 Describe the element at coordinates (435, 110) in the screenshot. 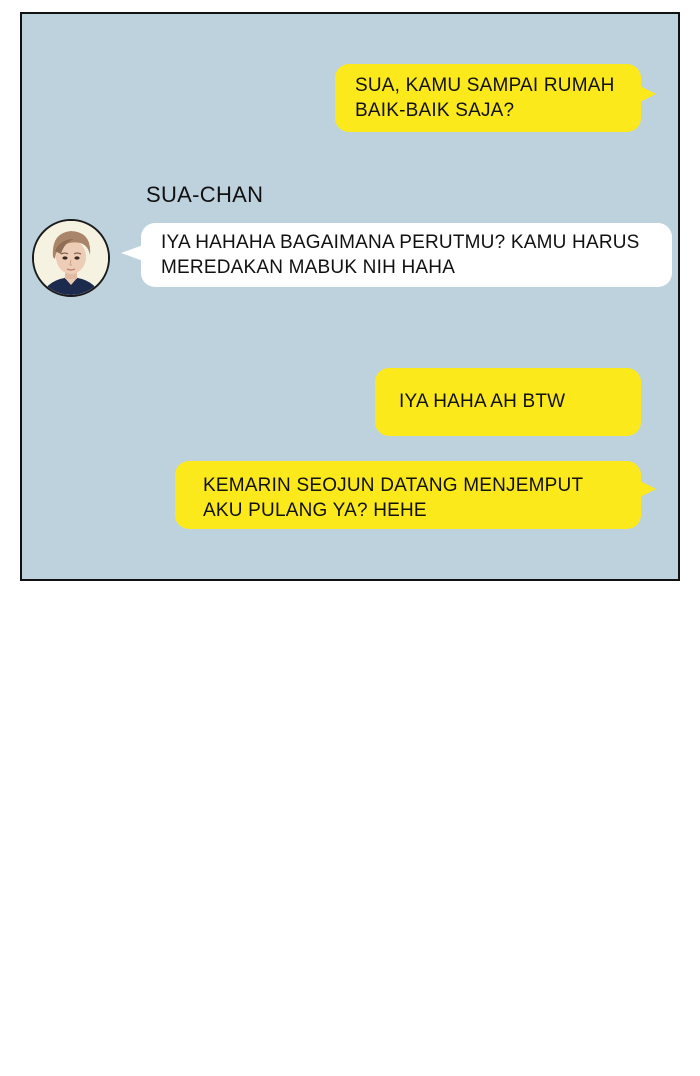

I see `message-text-line: BAIK-BAIK SAJA?` at that location.